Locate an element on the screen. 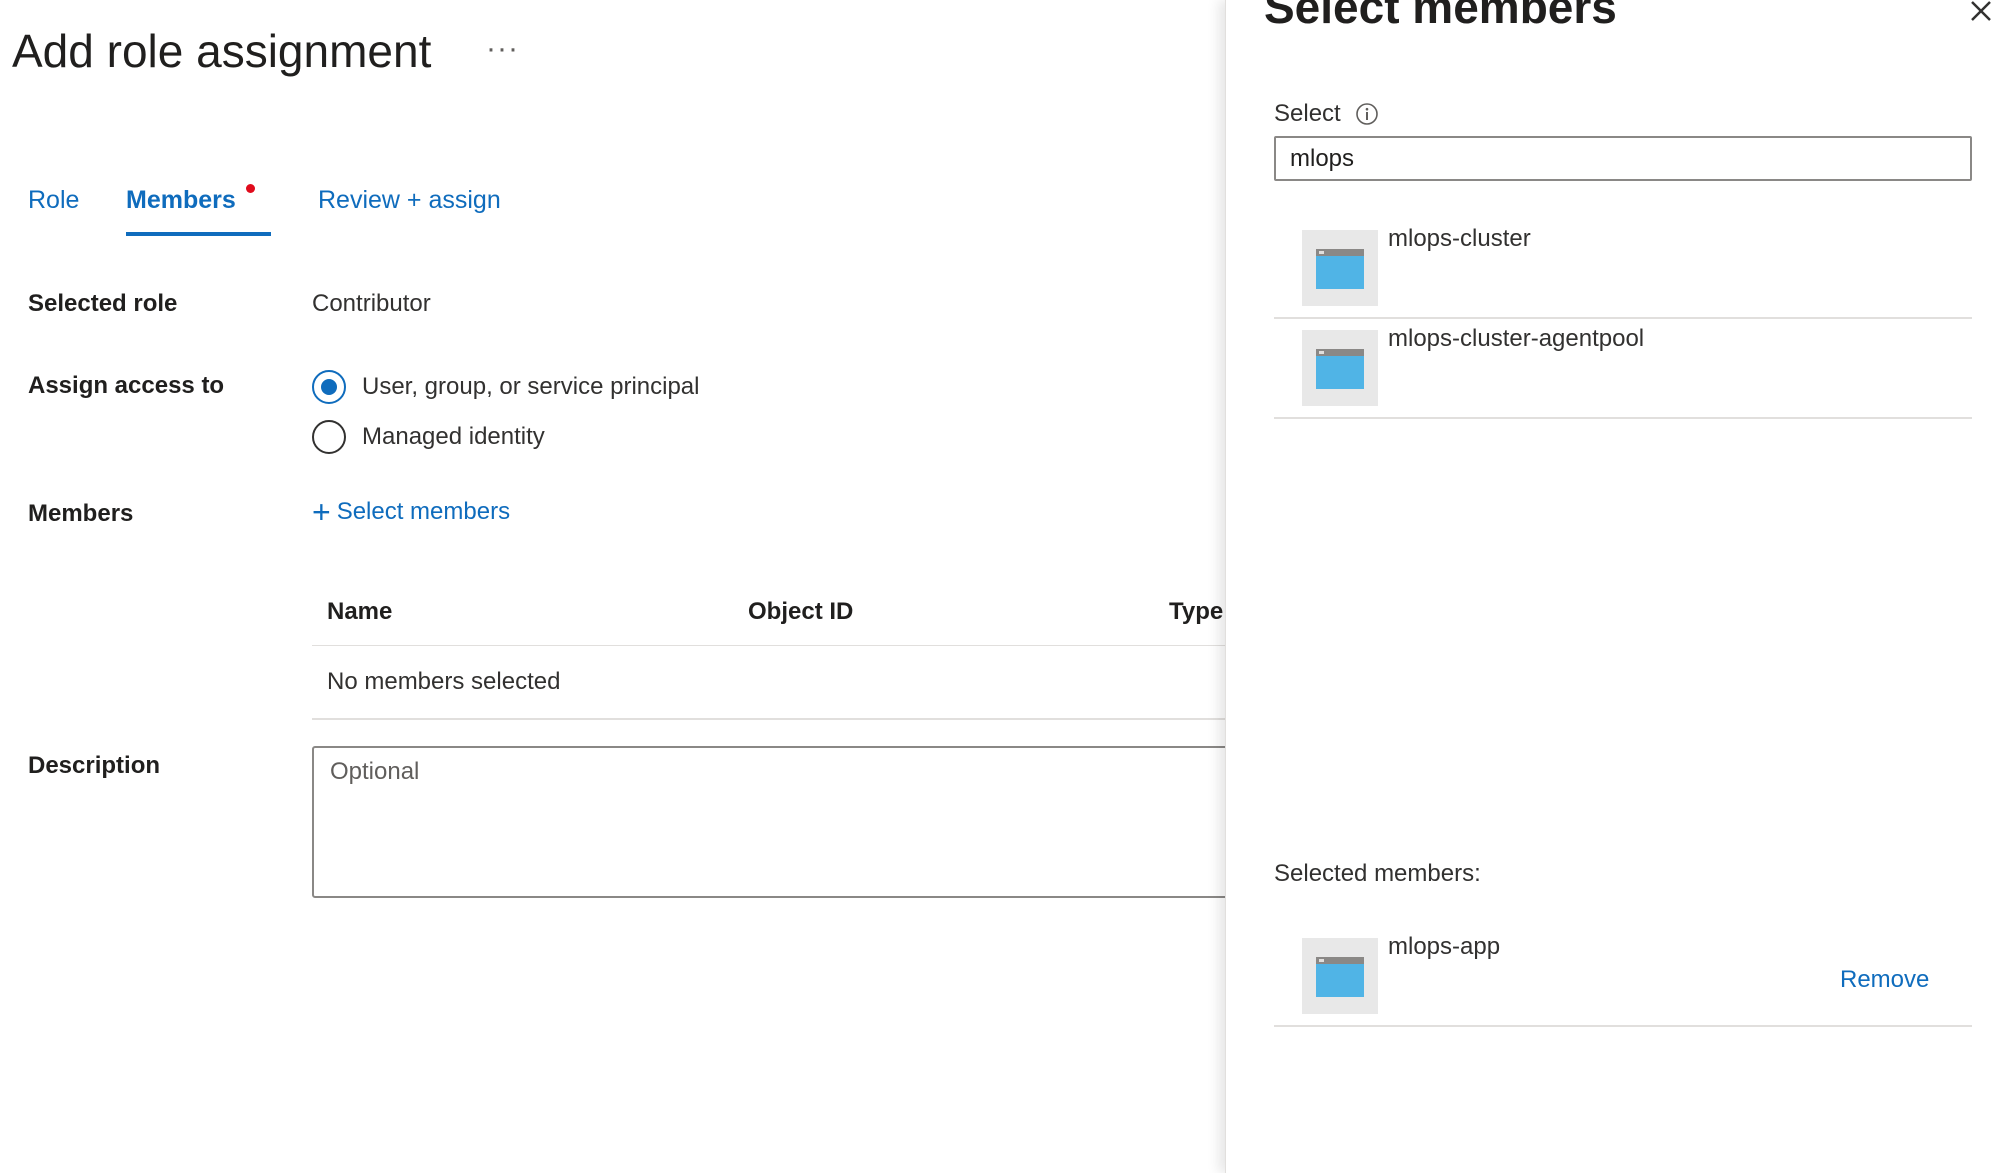 The height and width of the screenshot is (1173, 2000). assign-access-label: Assign access to is located at coordinates (126, 385).